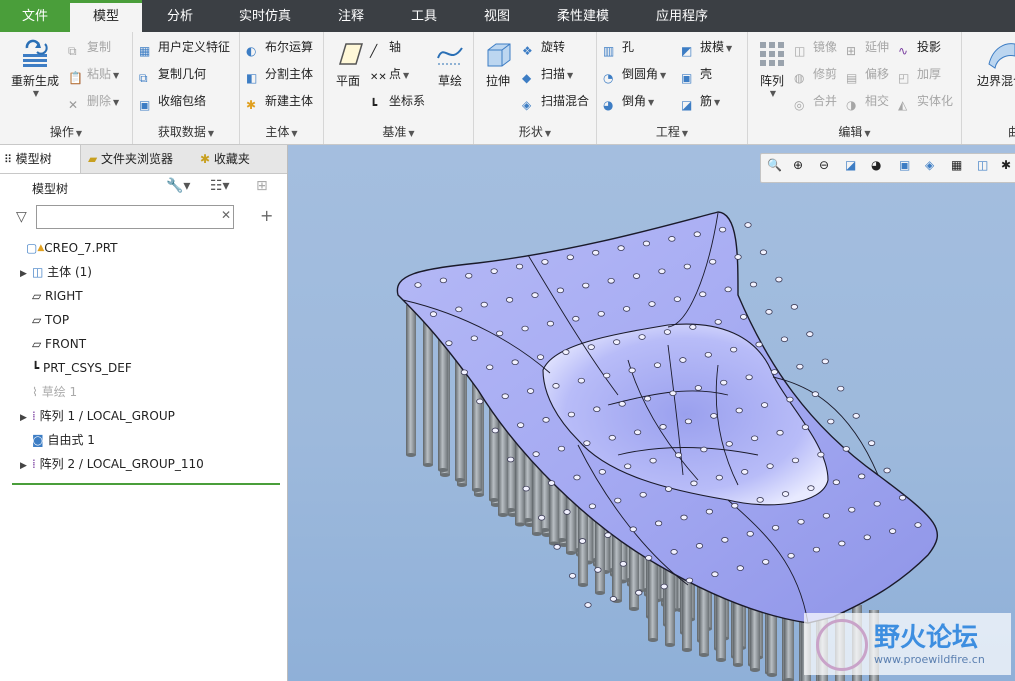  What do you see at coordinates (281, 131) in the screenshot?
I see `group-label: 主体 ▼` at bounding box center [281, 131].